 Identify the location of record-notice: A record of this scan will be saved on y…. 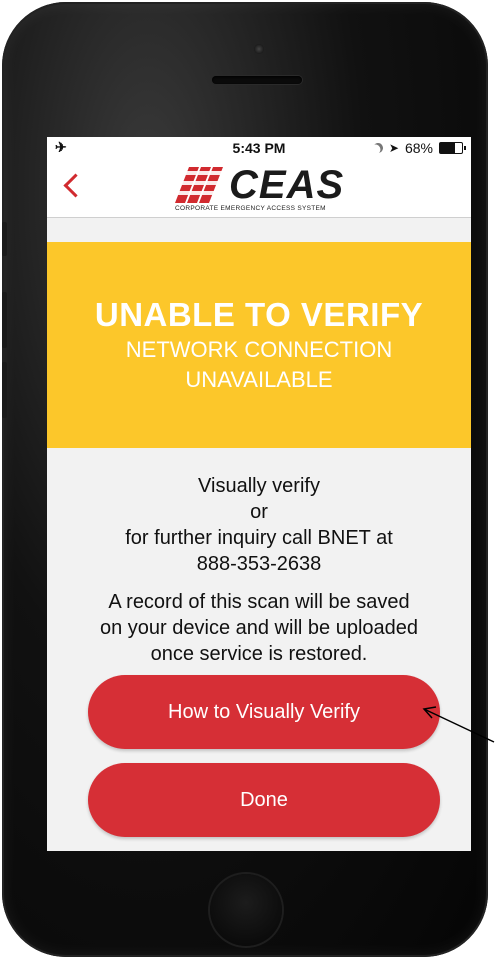
(259, 628).